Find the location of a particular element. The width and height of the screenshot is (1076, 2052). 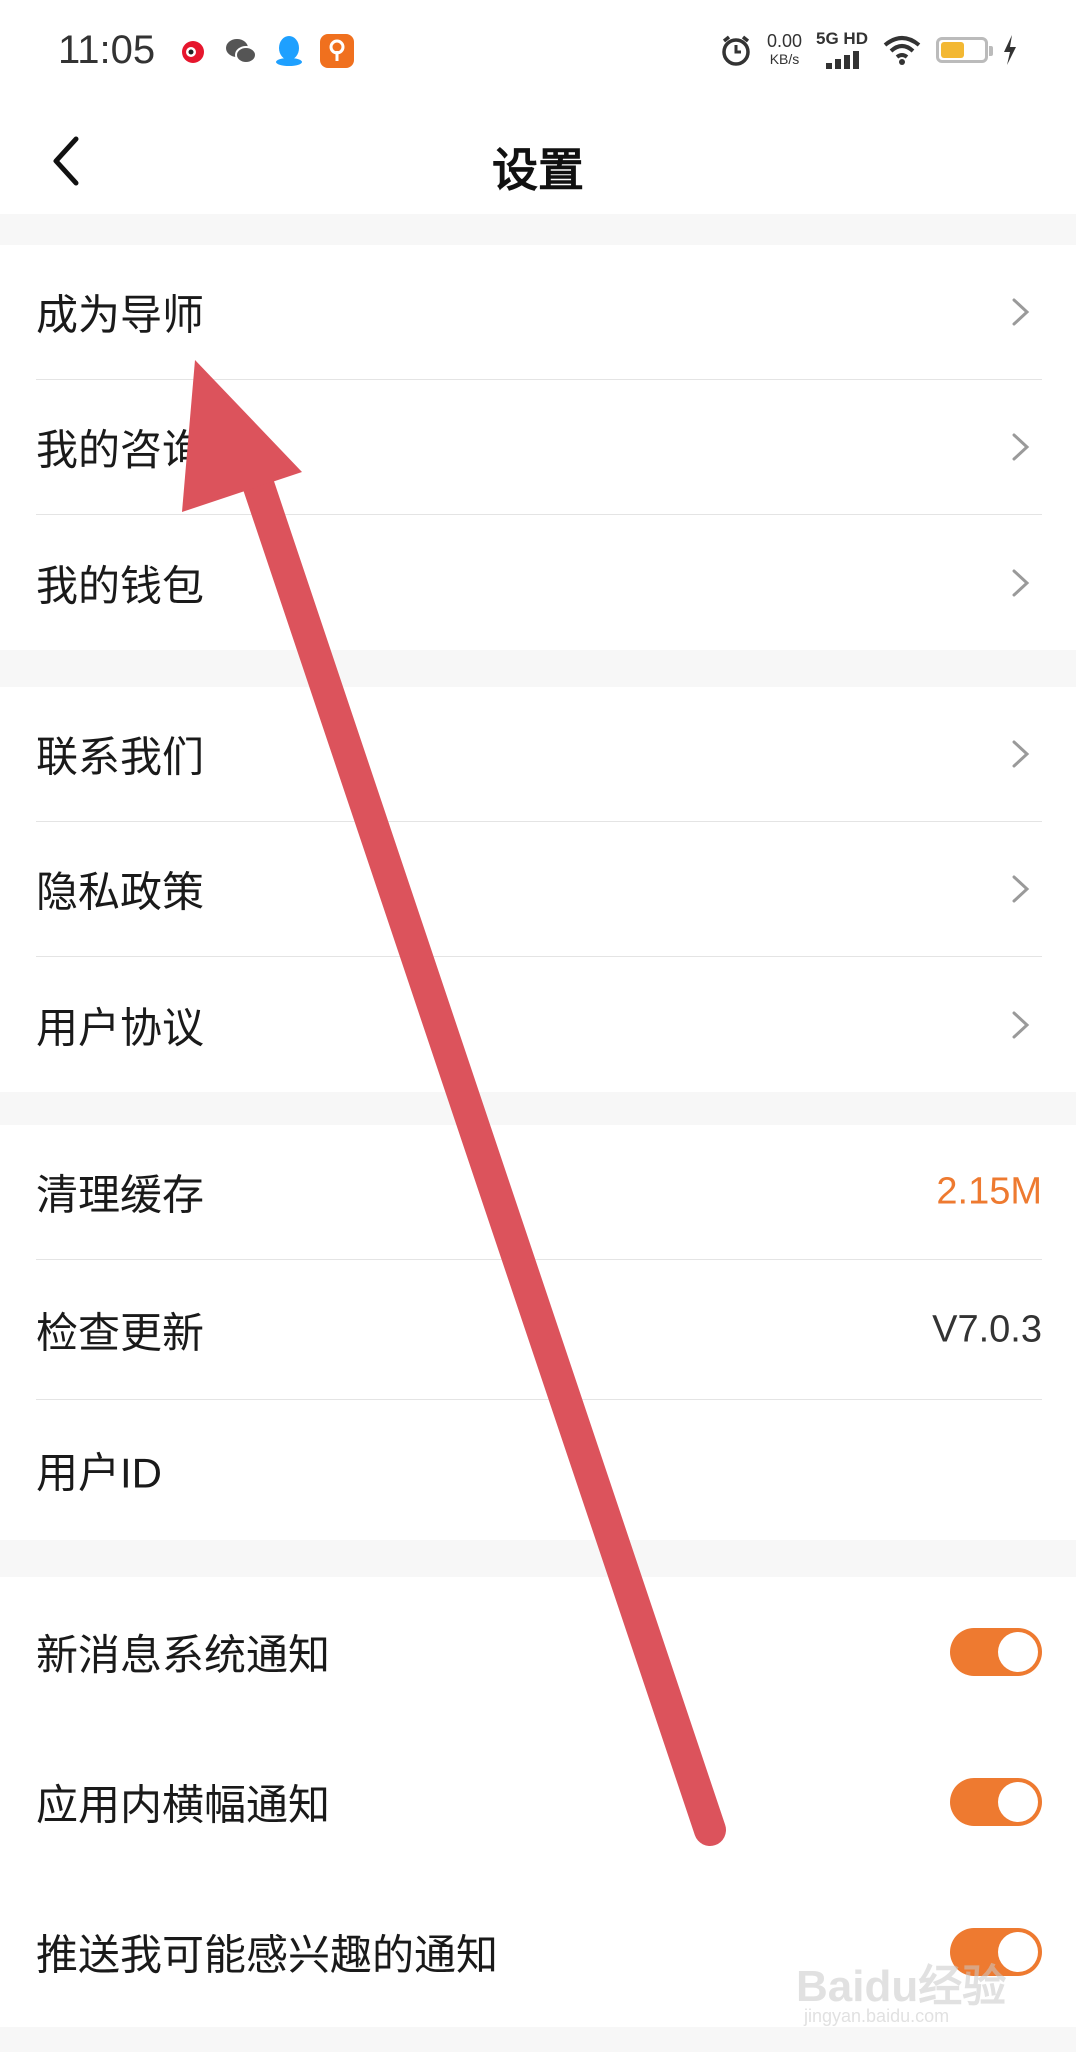

setting-row-contact-us: 联系我们 is located at coordinates (539, 754).